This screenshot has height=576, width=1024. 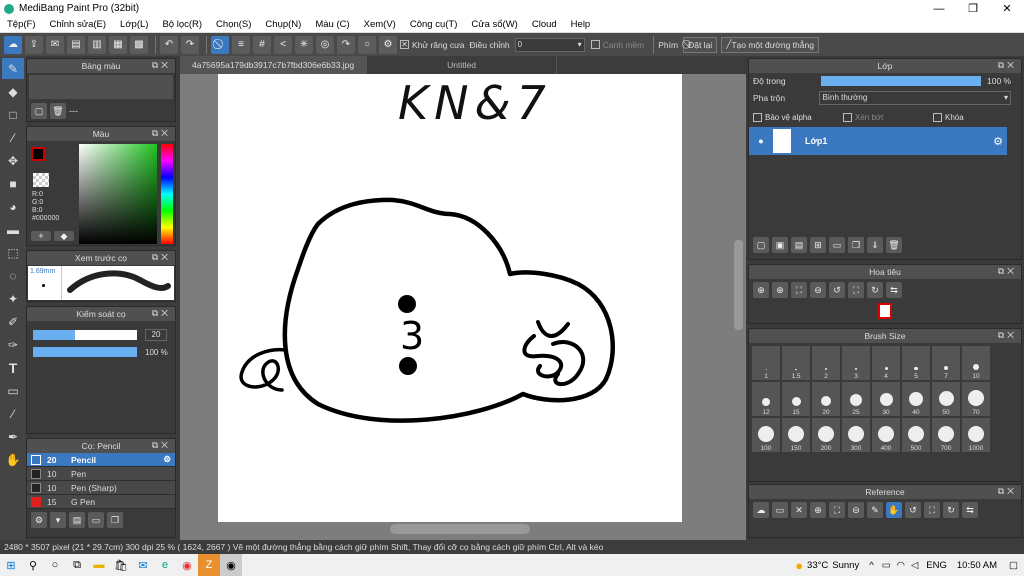 I want to click on windows-start-icon: ⊞, so click(x=11, y=565).